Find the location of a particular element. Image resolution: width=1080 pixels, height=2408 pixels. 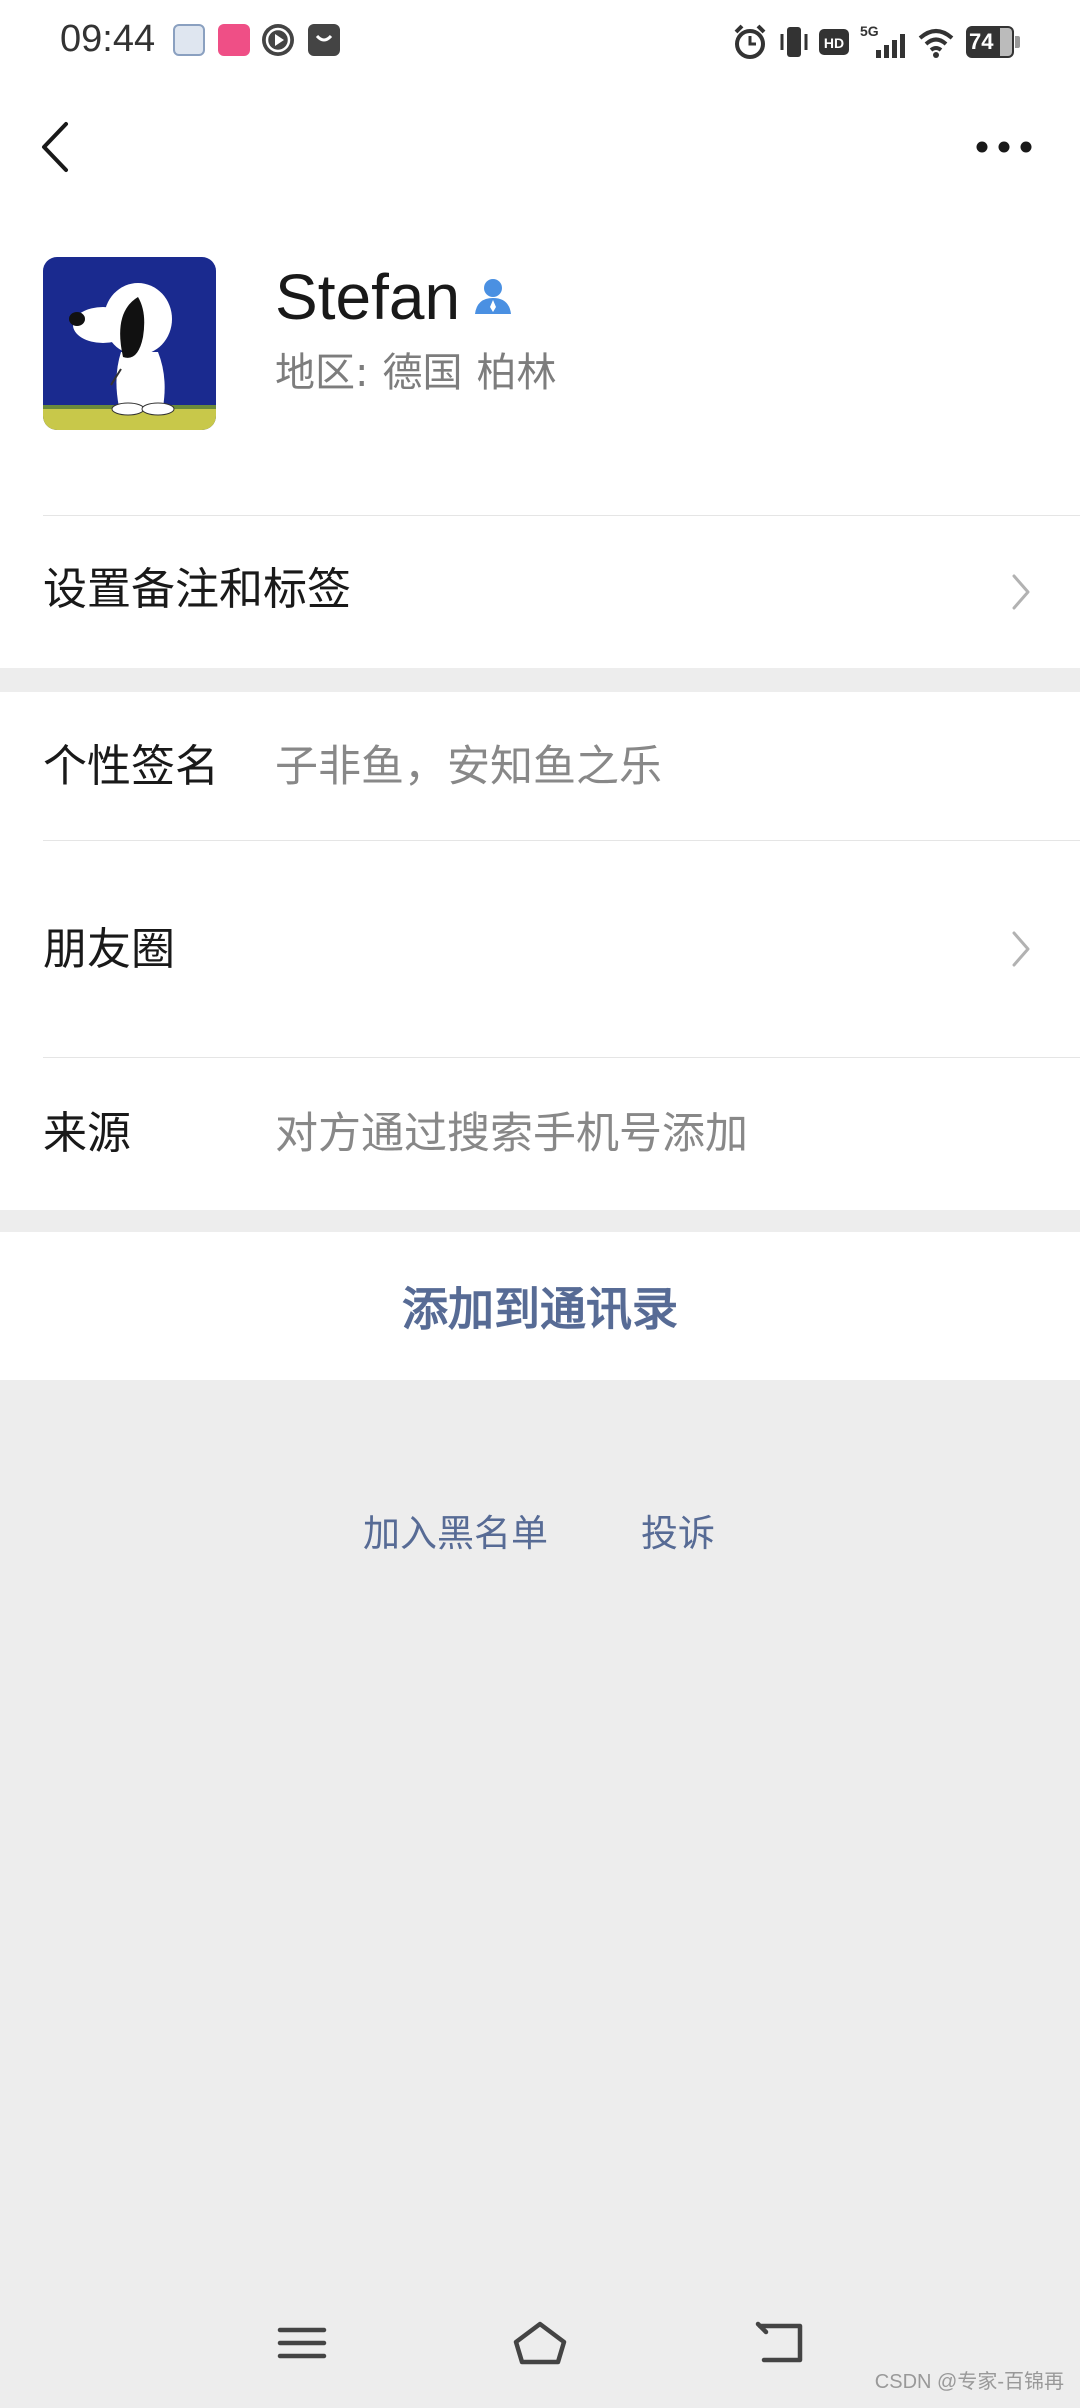

chevron-left-icon is located at coordinates (55, 147).